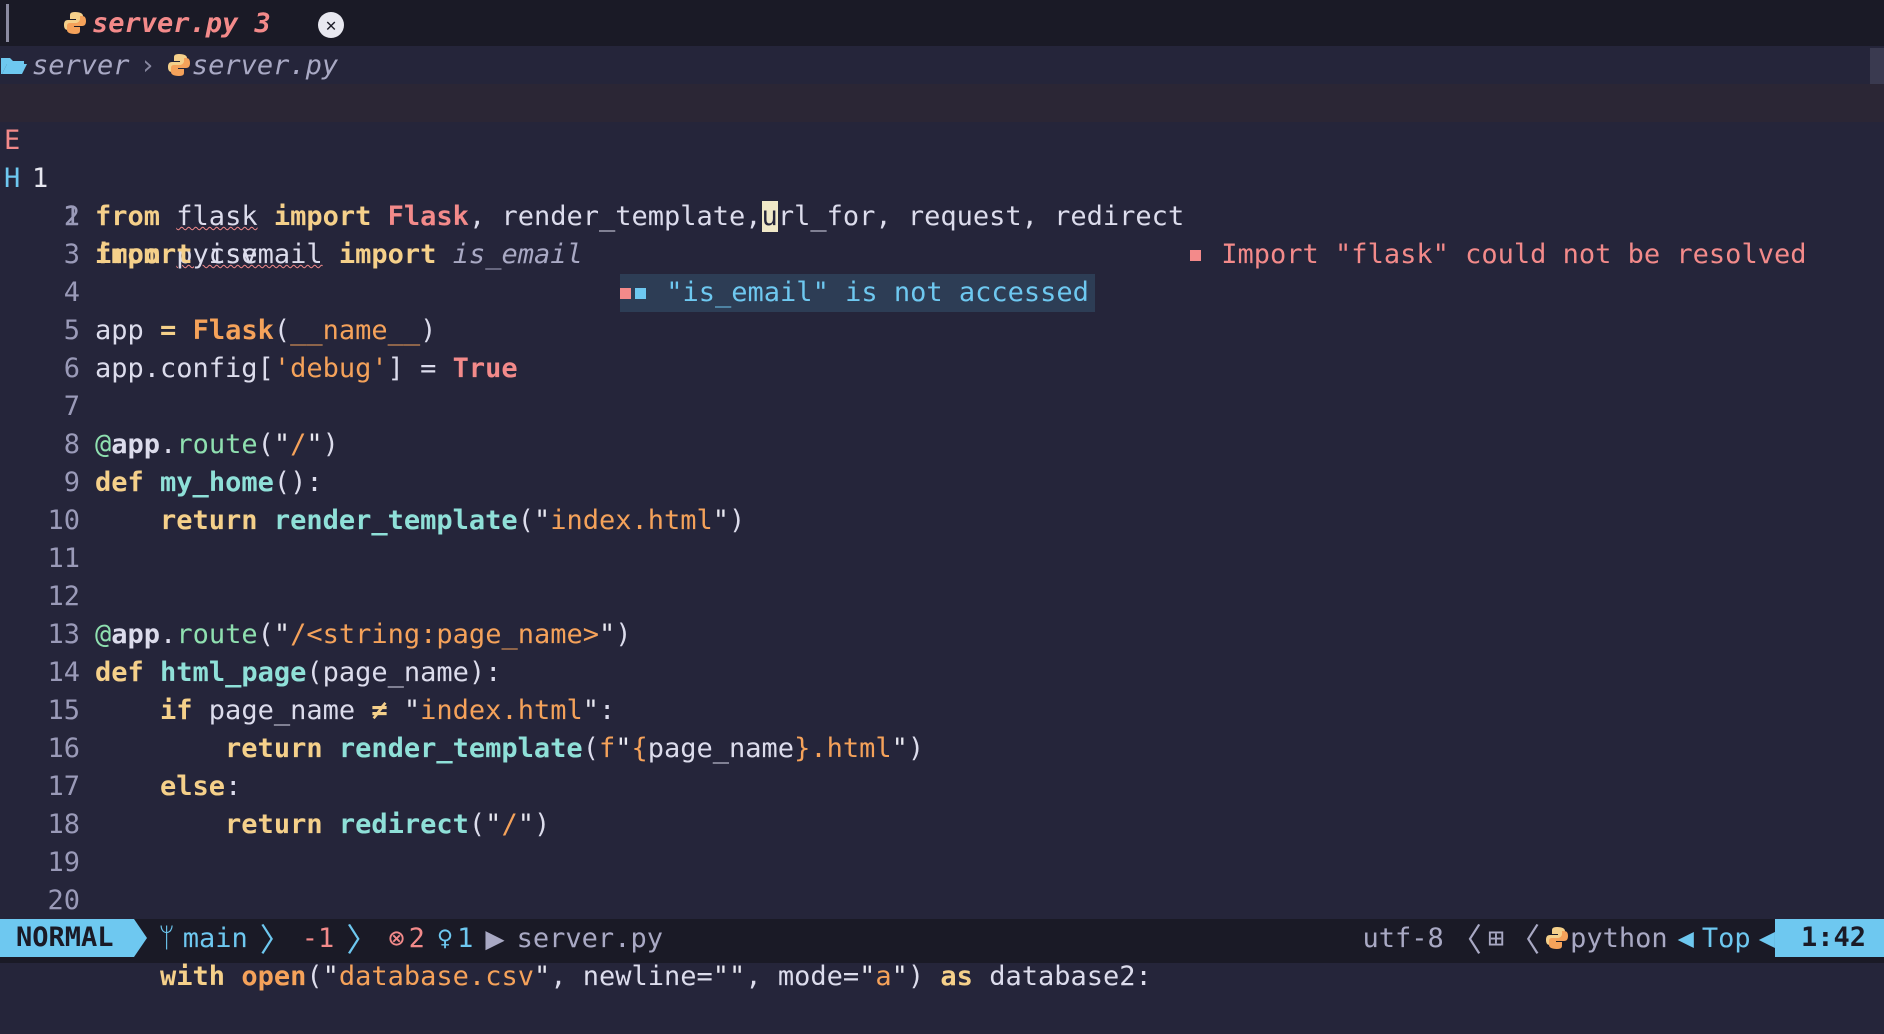  Describe the element at coordinates (181, 23) in the screenshot. I see `tab-label: server.py 3` at that location.